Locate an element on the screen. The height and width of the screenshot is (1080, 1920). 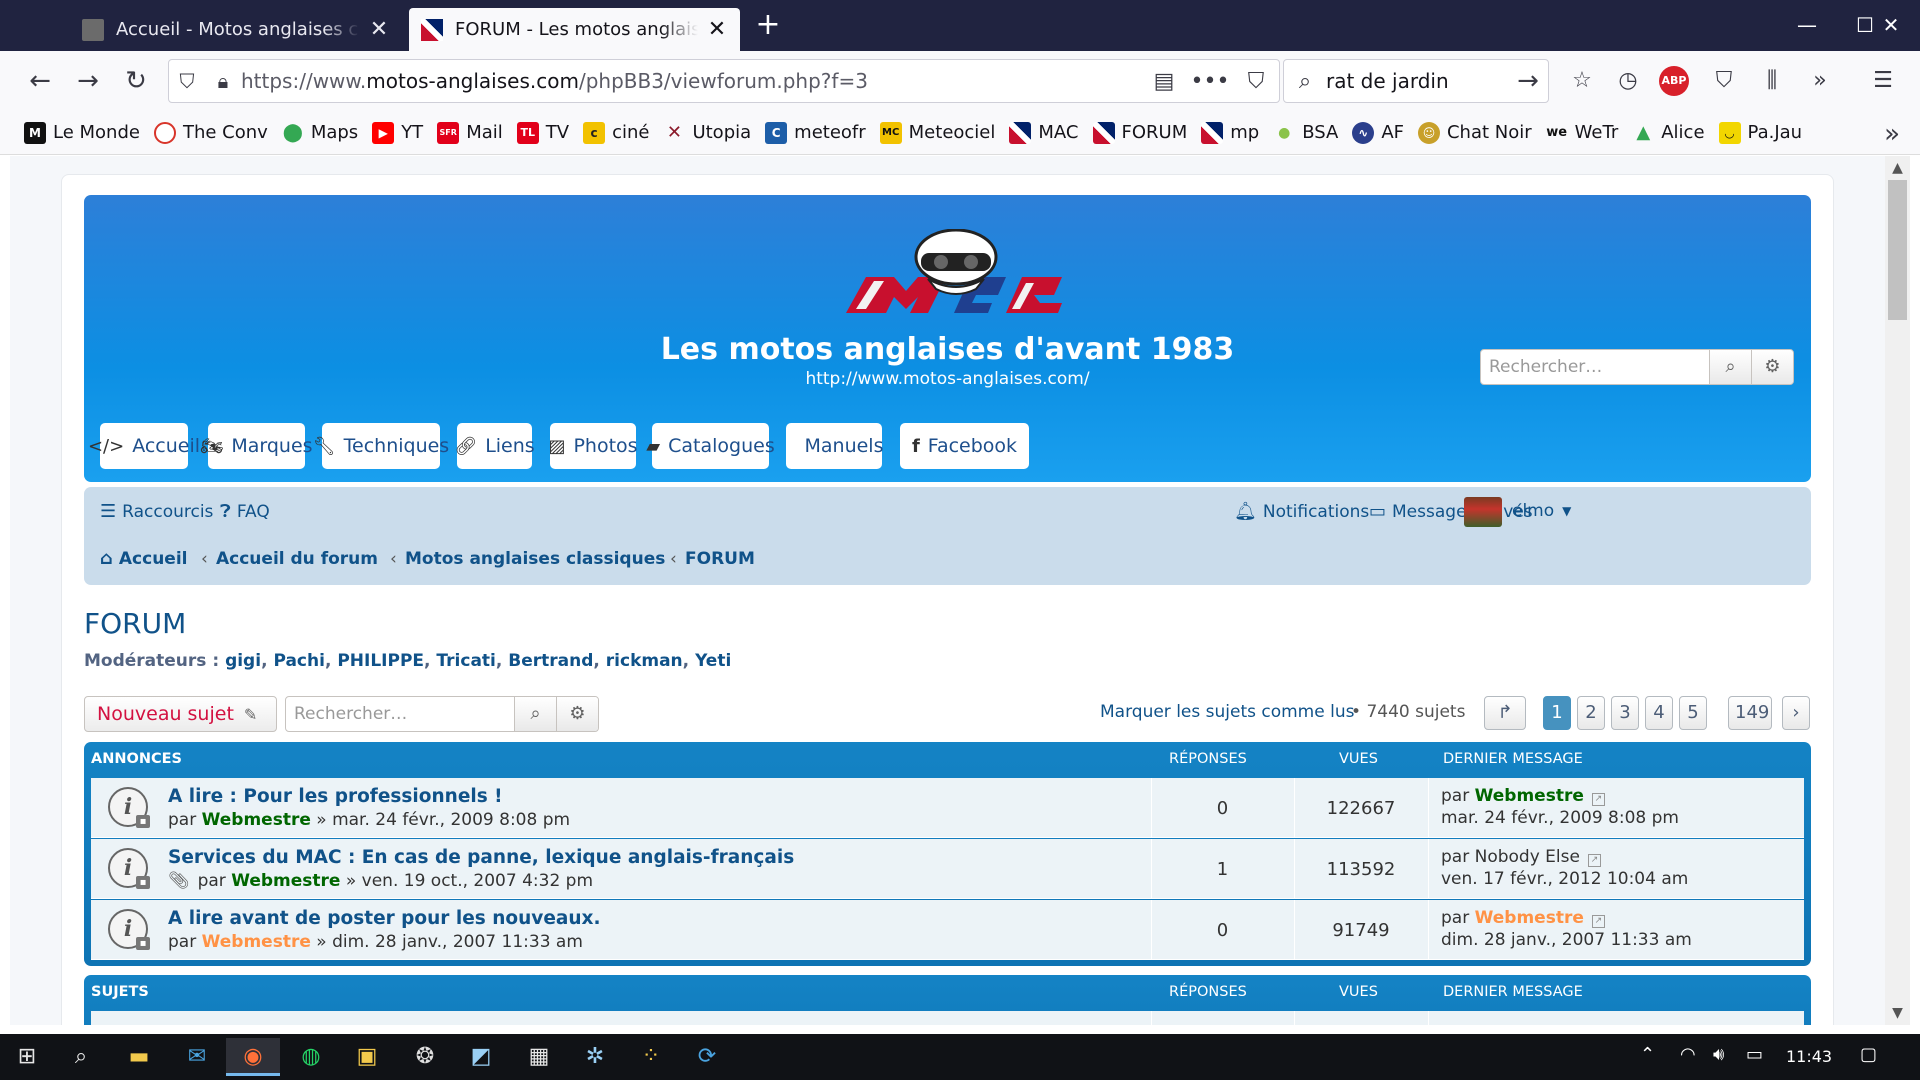
window-close-icon: ✕ is located at coordinates (1891, 25).